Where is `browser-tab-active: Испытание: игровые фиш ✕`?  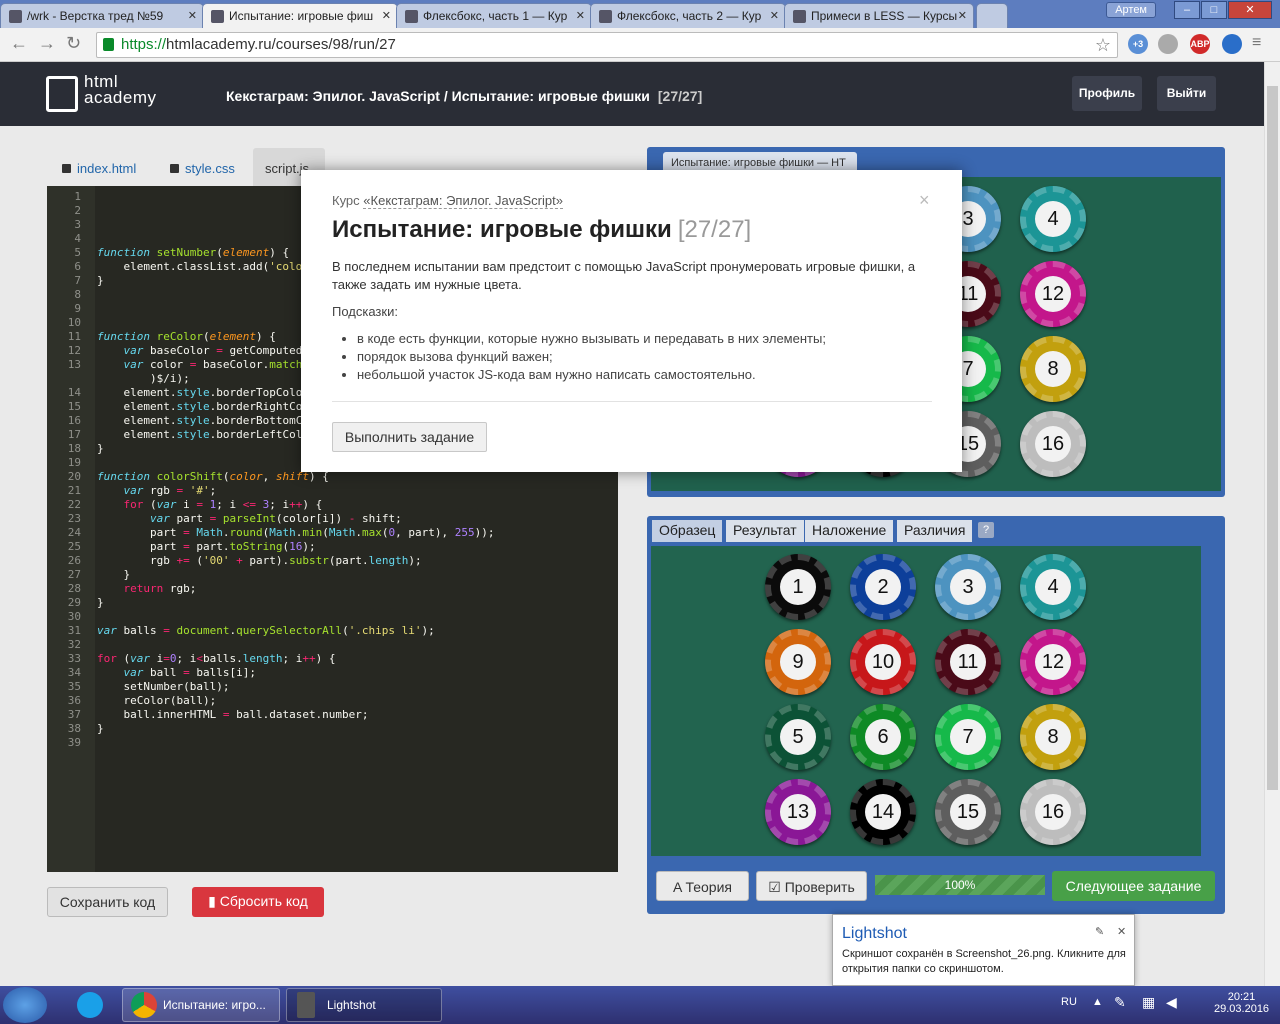 browser-tab-active: Испытание: игровые фиш ✕ is located at coordinates (300, 15).